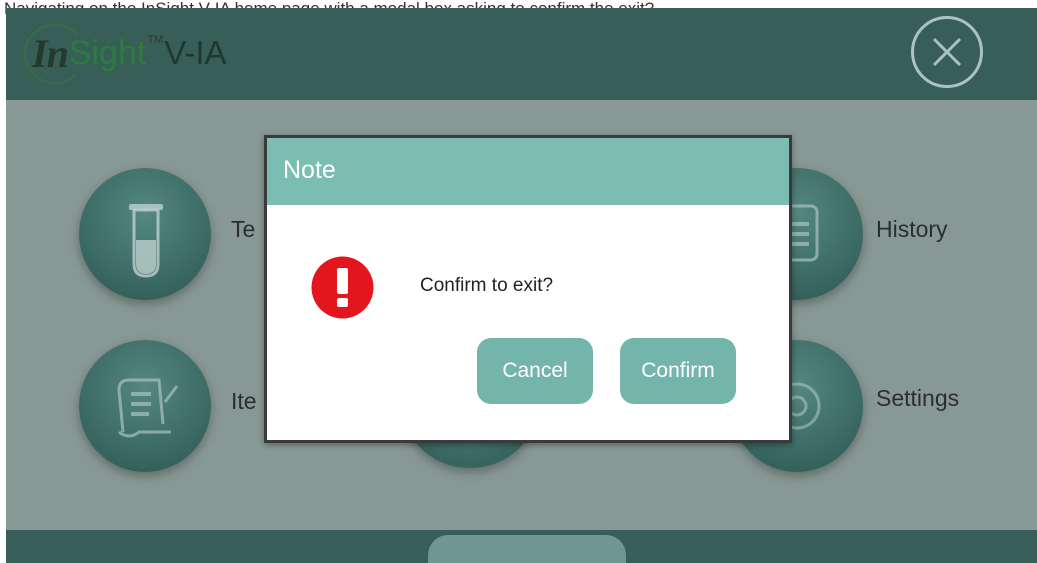 The width and height of the screenshot is (1037, 563). Describe the element at coordinates (678, 371) in the screenshot. I see `confirm-button: Confirm` at that location.